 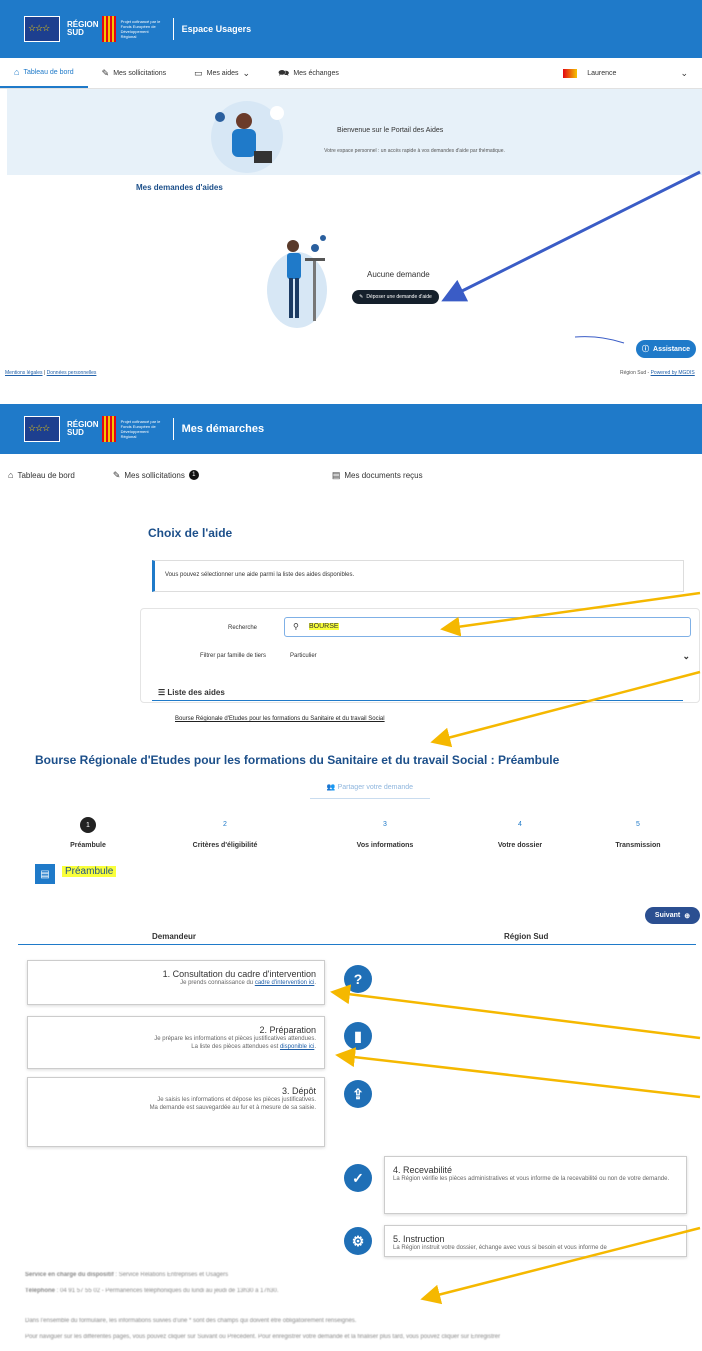 I want to click on share-label: Partager votre demande, so click(x=375, y=787).